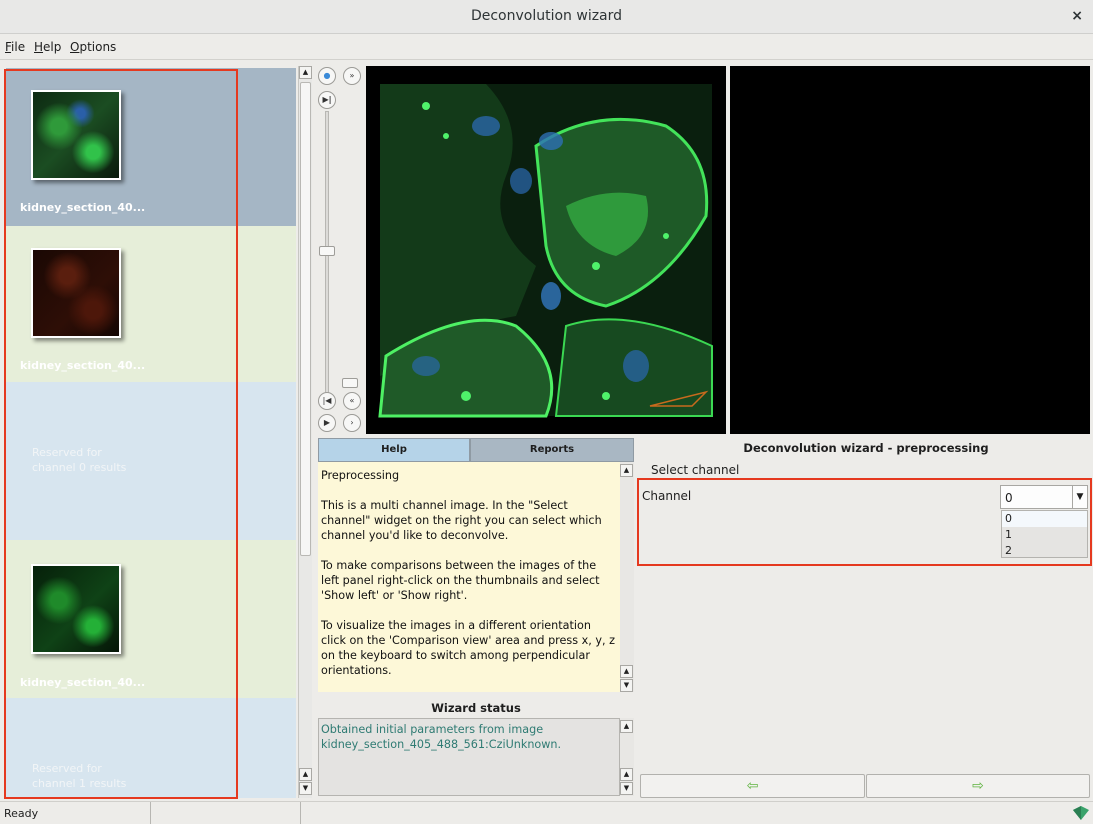 This screenshot has width=1093, height=824. I want to click on thumbnail-scrollbar: ▲ ▲ ▼, so click(305, 432).